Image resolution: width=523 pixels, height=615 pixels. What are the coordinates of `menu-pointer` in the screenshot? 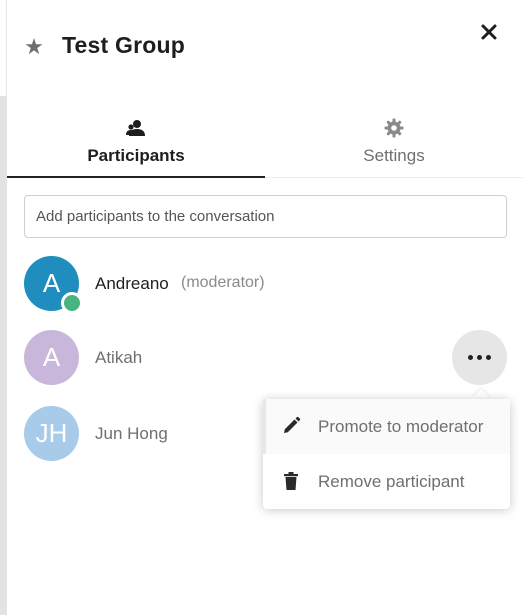 It's located at (481, 394).